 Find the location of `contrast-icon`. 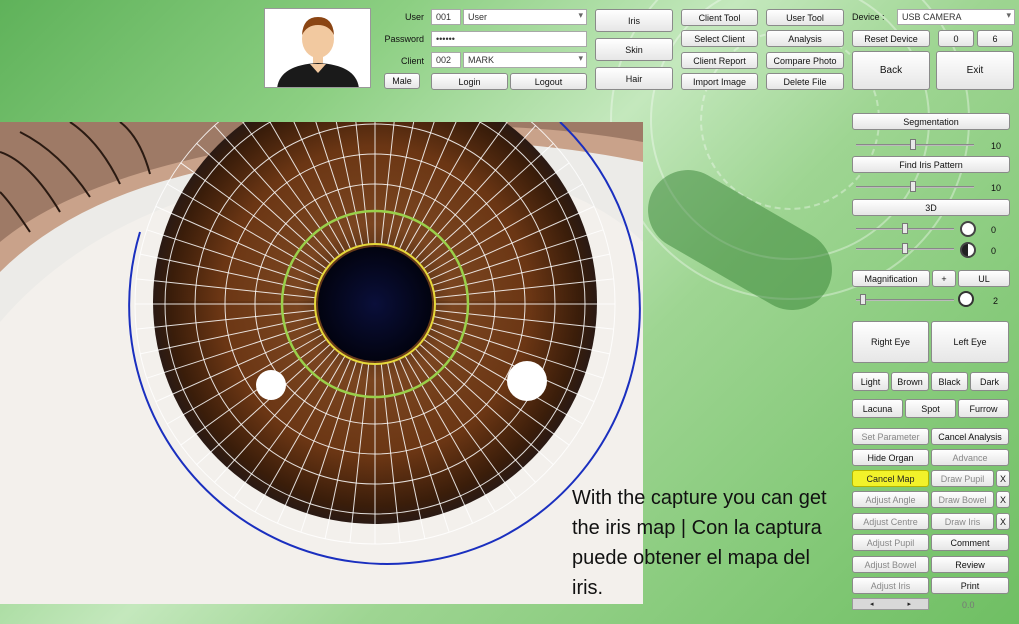

contrast-icon is located at coordinates (968, 250).